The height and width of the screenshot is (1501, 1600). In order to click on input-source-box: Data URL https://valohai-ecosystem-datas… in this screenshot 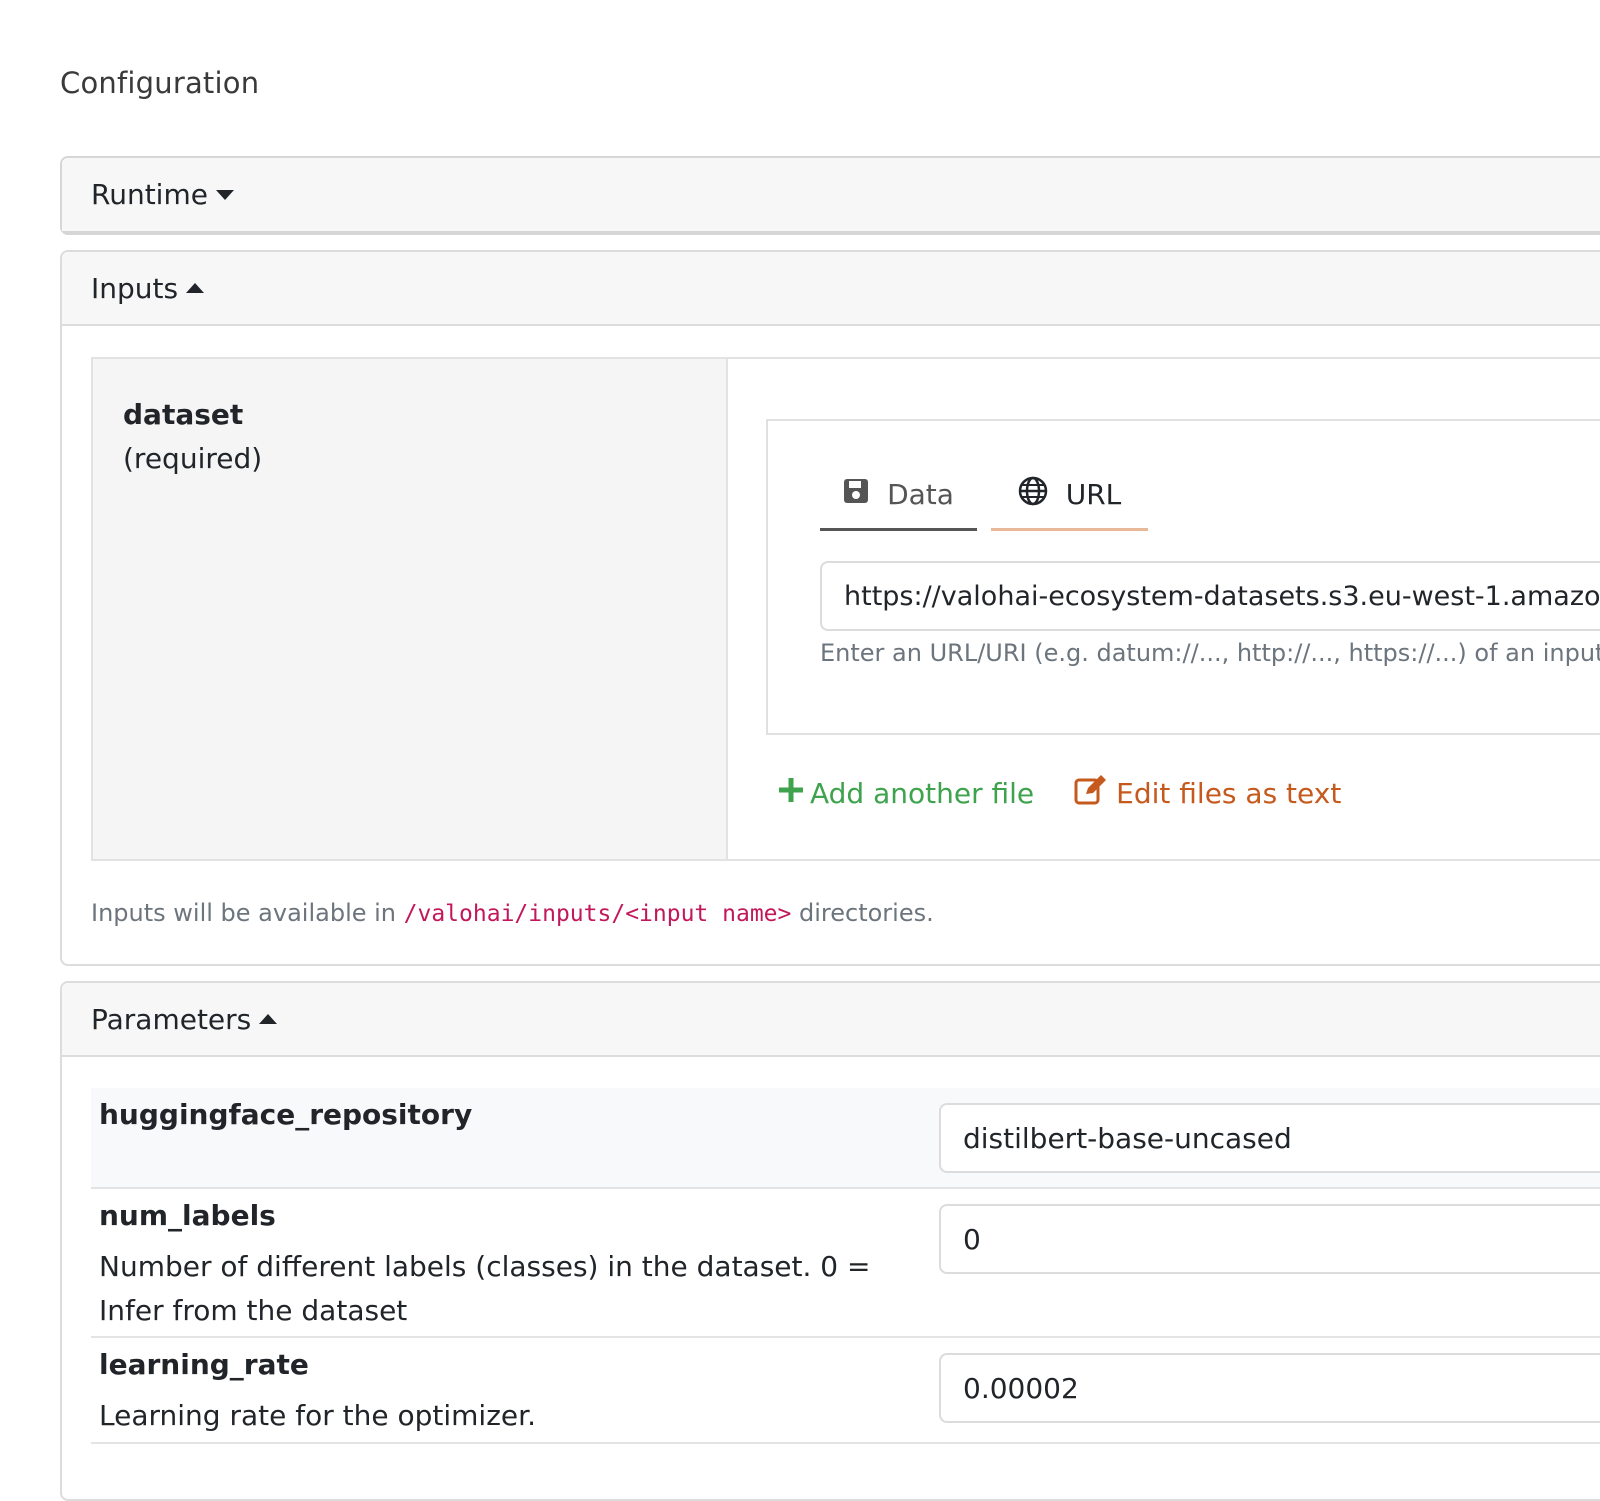, I will do `click(1183, 577)`.